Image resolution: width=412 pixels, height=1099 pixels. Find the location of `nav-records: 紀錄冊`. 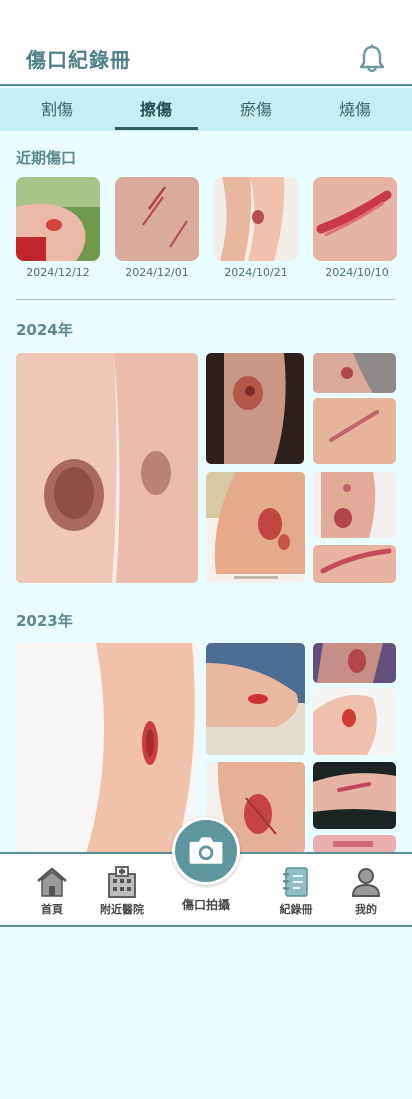

nav-records: 紀錄冊 is located at coordinates (296, 890).